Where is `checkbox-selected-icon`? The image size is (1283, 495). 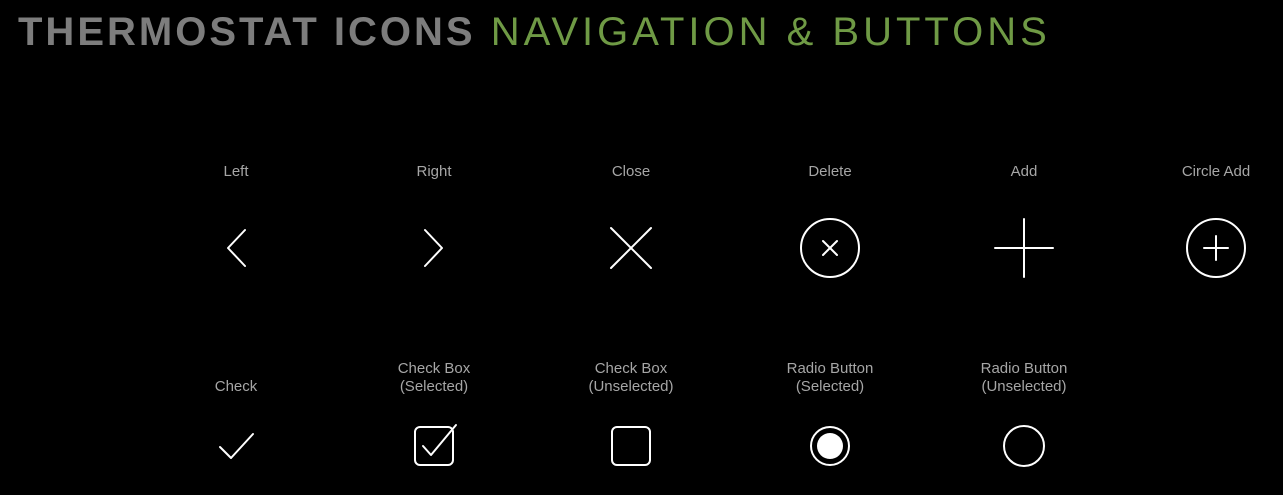 checkbox-selected-icon is located at coordinates (434, 446).